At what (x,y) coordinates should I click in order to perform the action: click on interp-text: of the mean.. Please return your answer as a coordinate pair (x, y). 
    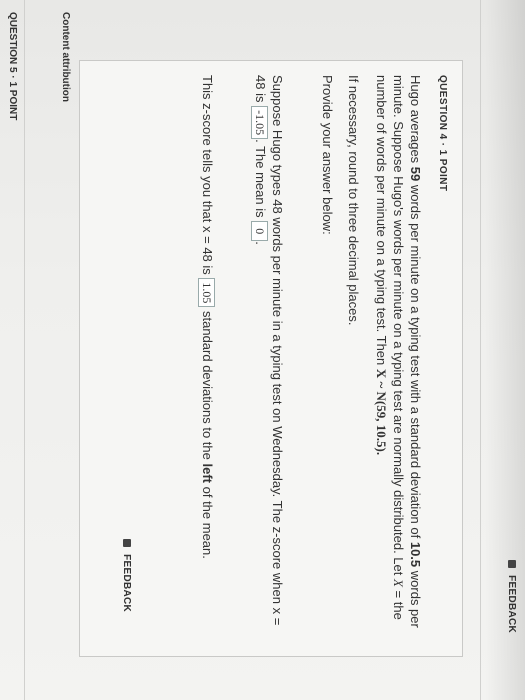
    Looking at the image, I should click on (207, 521).